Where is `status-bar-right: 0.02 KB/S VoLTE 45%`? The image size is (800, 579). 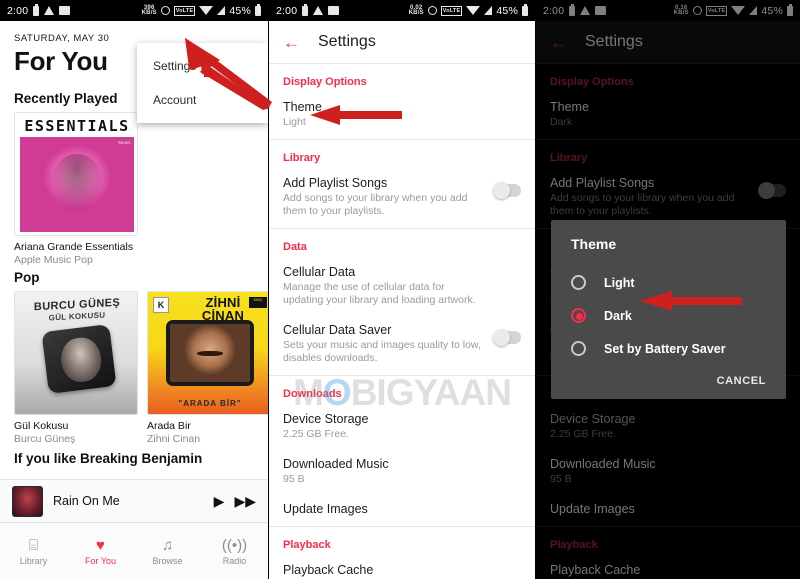
status-bar-right: 0.02 KB/S VoLTE 45% is located at coordinates (468, 10).